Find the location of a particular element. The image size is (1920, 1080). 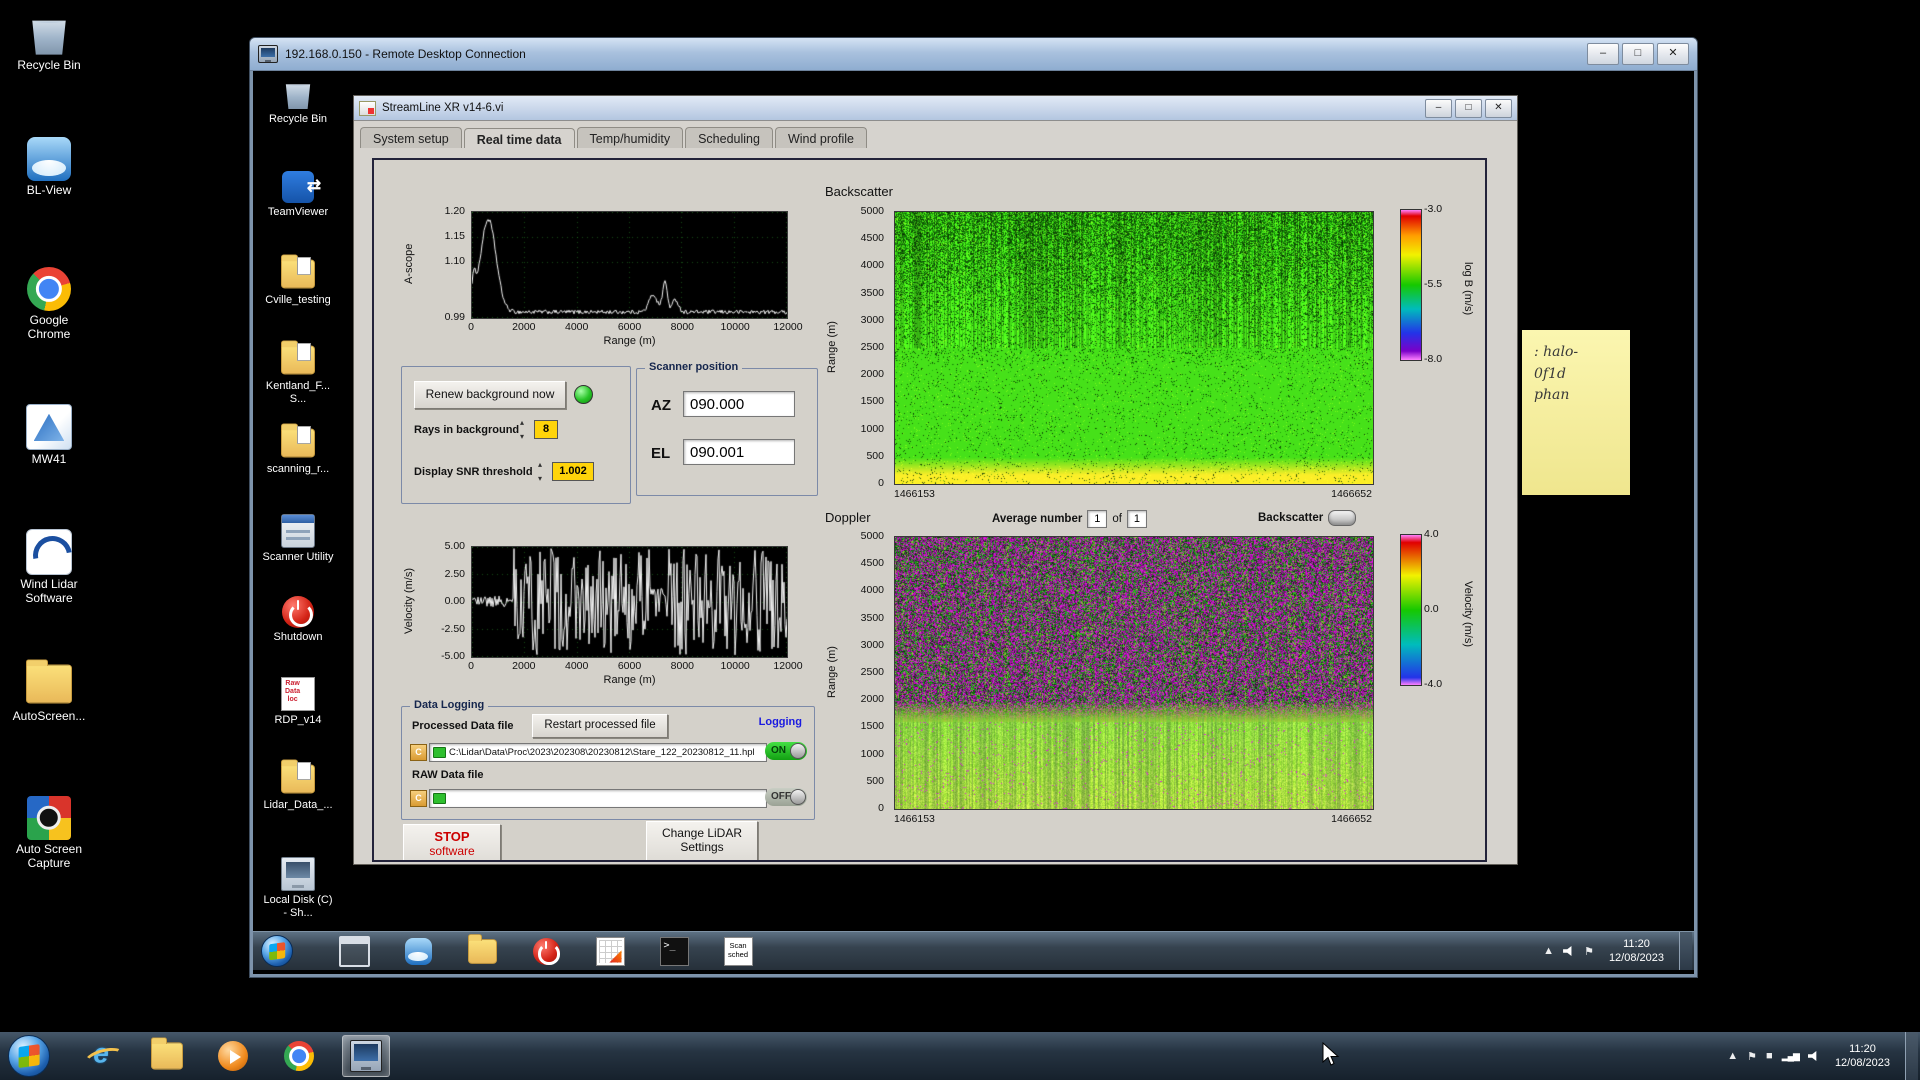

screen-capture-icon is located at coordinates (49, 818).